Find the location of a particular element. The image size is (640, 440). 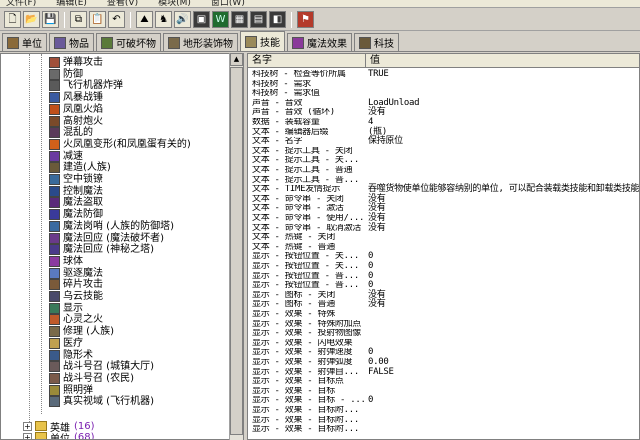

tree-item: 弹幕攻击 is located at coordinates (76, 62).